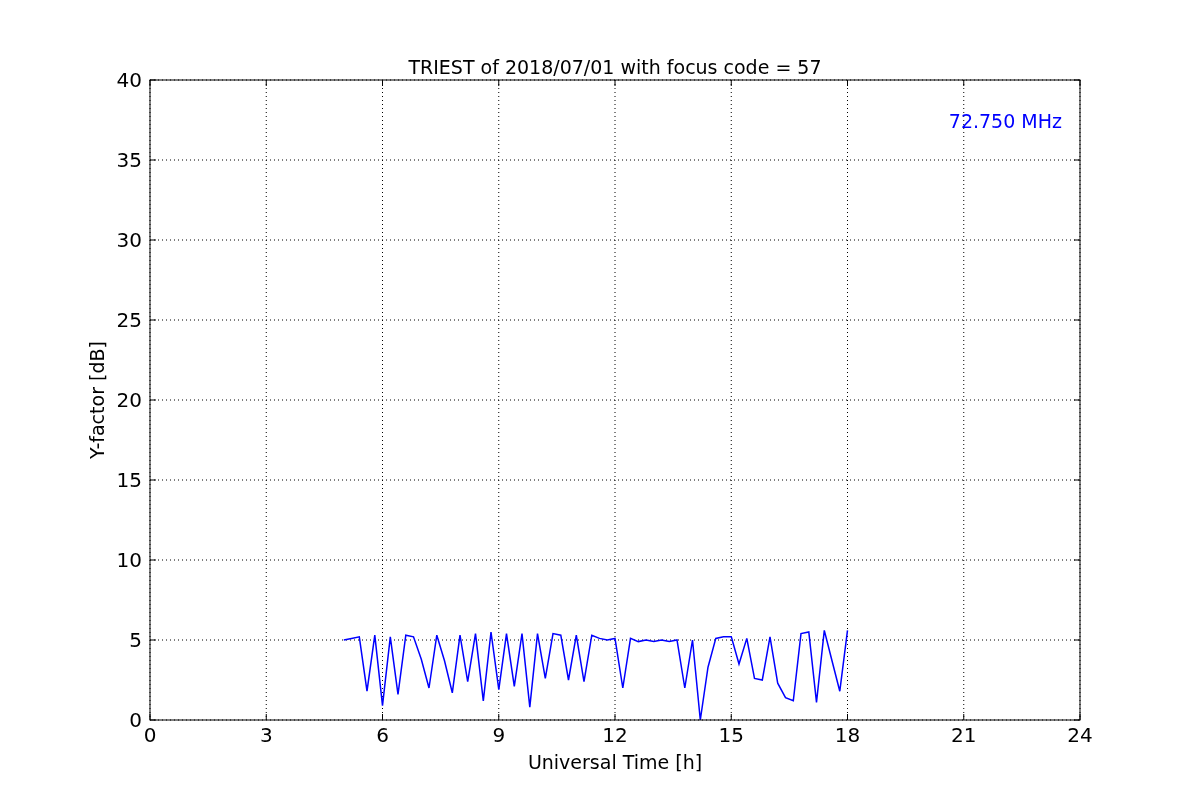  I want to click on y-tick-label: 25, so click(129, 320).